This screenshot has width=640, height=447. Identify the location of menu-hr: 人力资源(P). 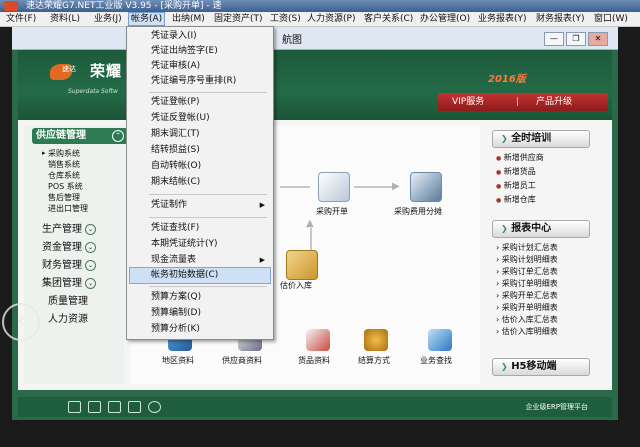
(331, 19).